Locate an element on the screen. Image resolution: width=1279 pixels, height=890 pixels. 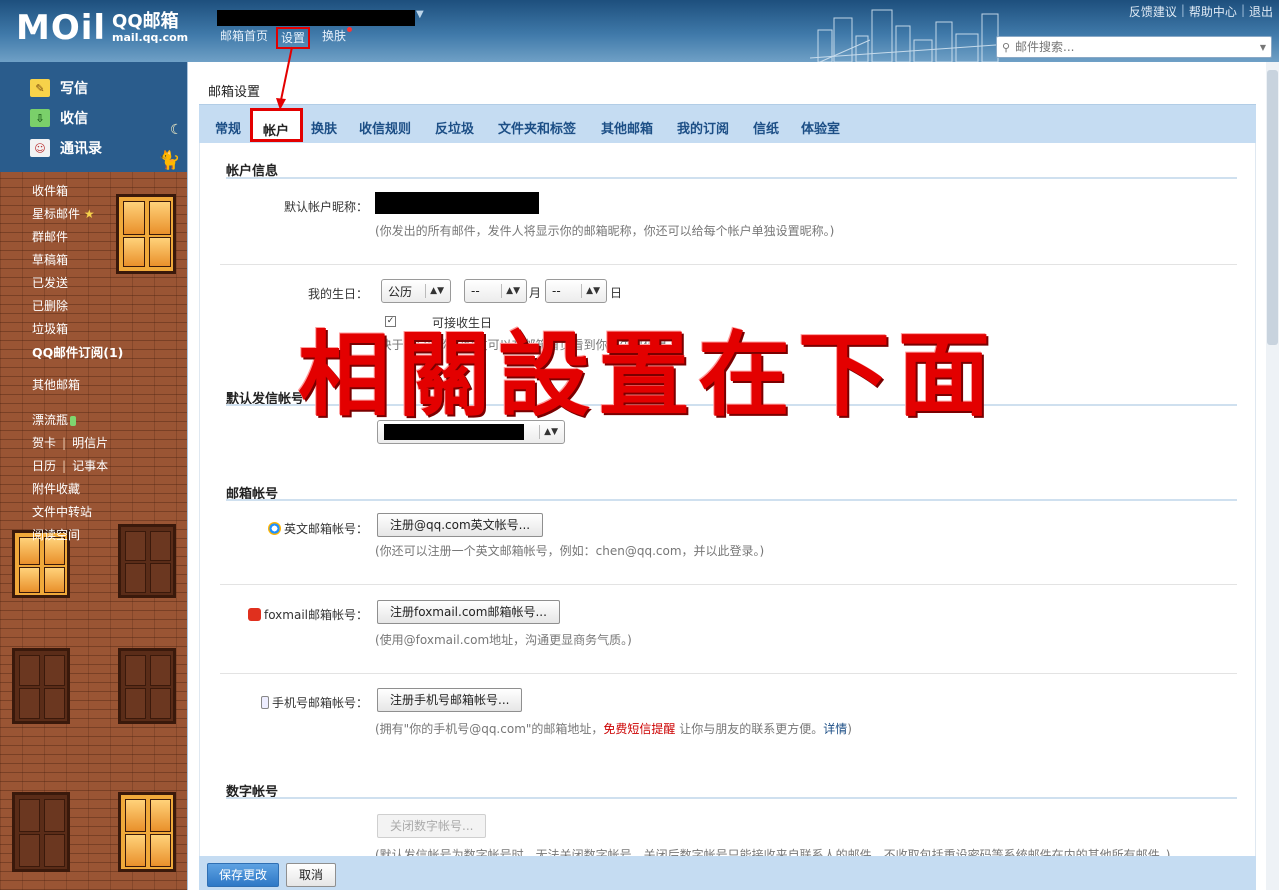
cancel-button: 取消 is located at coordinates (311, 875).